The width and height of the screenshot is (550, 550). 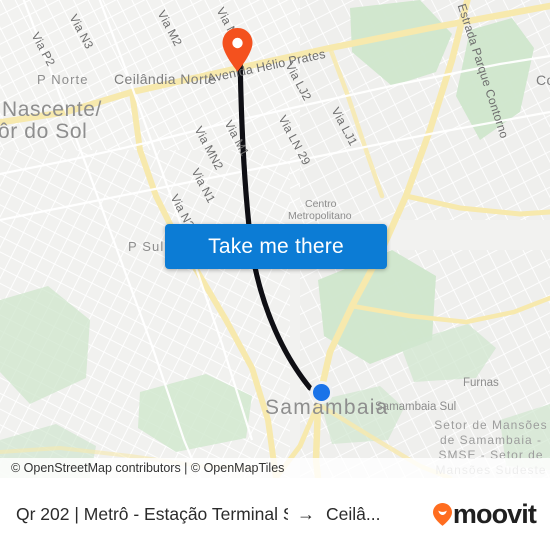 What do you see at coordinates (276, 246) in the screenshot?
I see `take-me-there-button: Take me there` at bounding box center [276, 246].